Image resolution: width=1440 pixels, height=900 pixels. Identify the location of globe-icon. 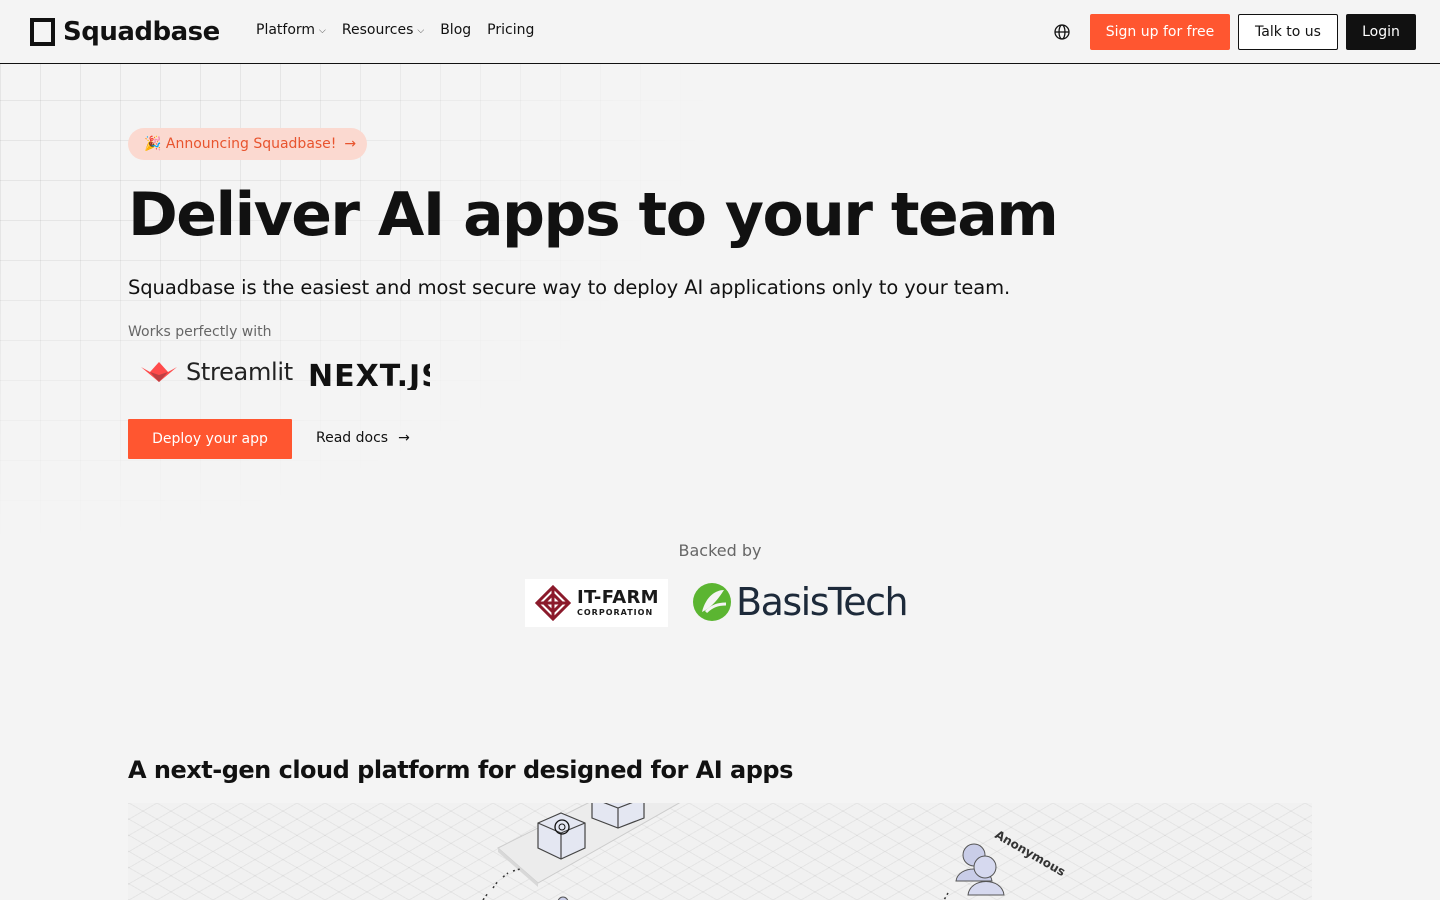
(1062, 32).